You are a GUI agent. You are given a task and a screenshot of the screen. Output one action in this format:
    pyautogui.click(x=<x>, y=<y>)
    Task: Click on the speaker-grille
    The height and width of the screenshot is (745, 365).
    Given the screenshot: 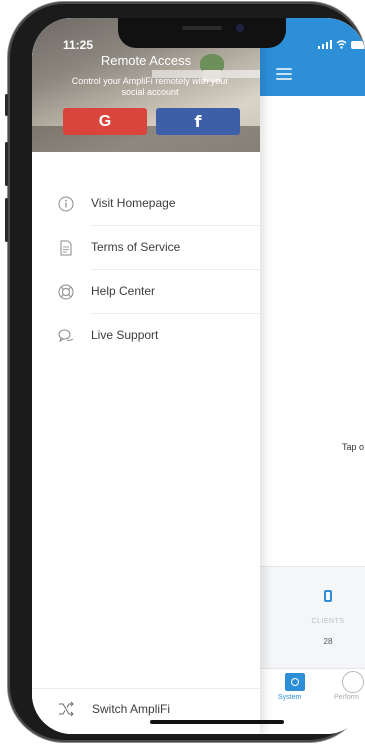 What is the action you would take?
    pyautogui.click(x=202, y=28)
    